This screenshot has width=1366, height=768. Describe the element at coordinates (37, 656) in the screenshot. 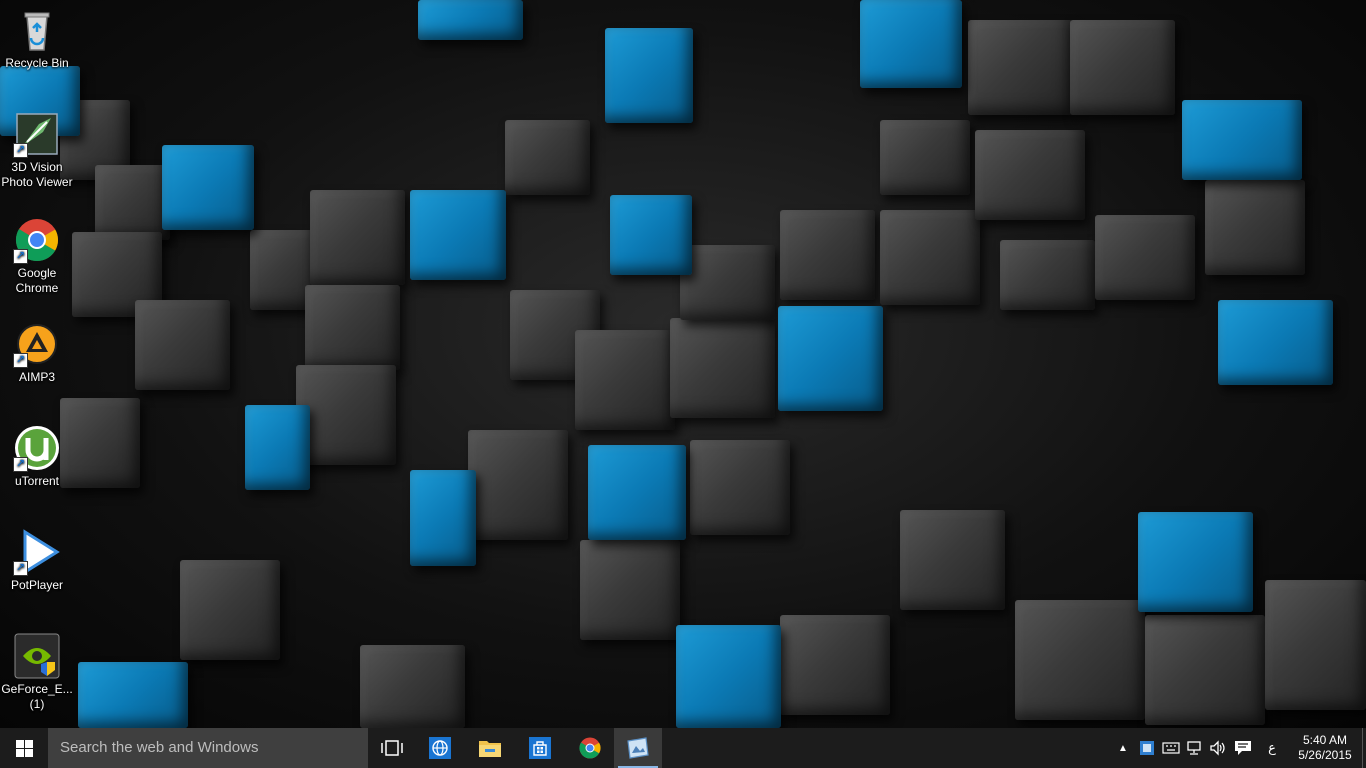

I see `geforce-experience-icon` at that location.